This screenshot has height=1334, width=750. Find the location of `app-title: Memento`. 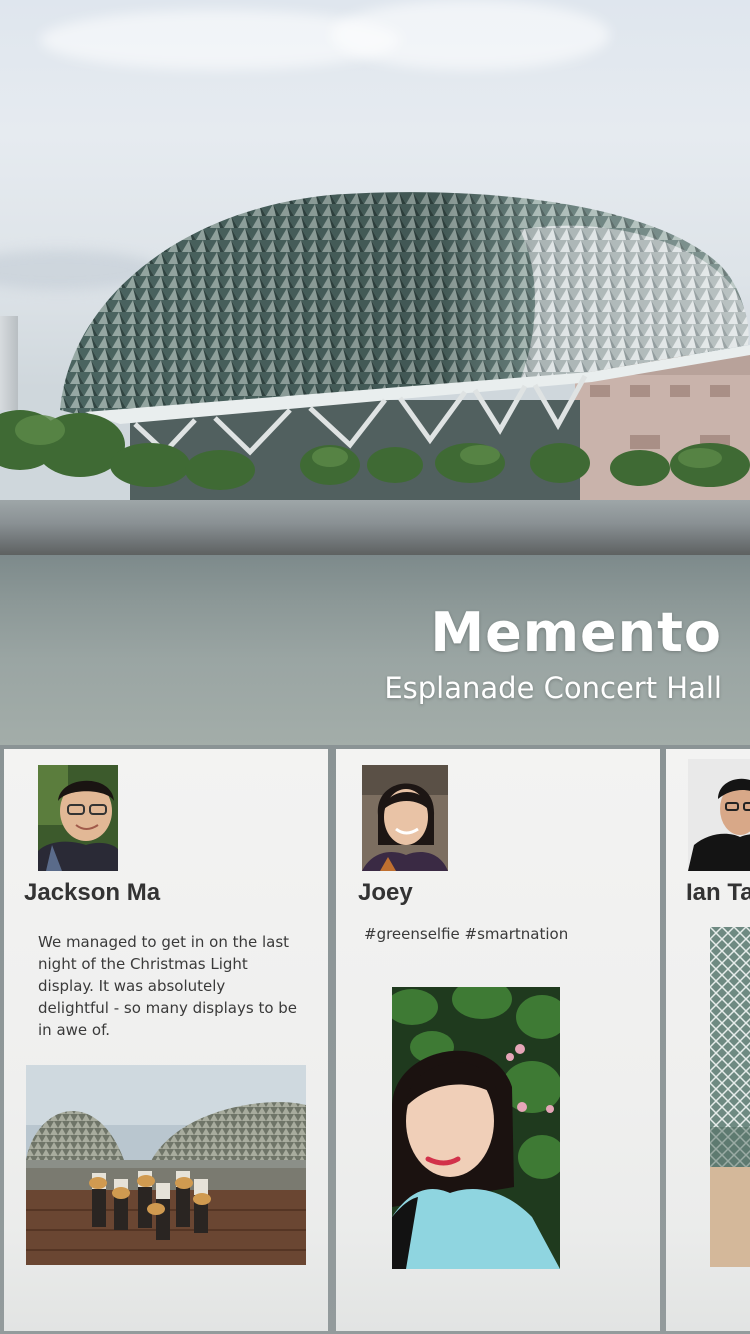

app-title: Memento is located at coordinates (576, 632).